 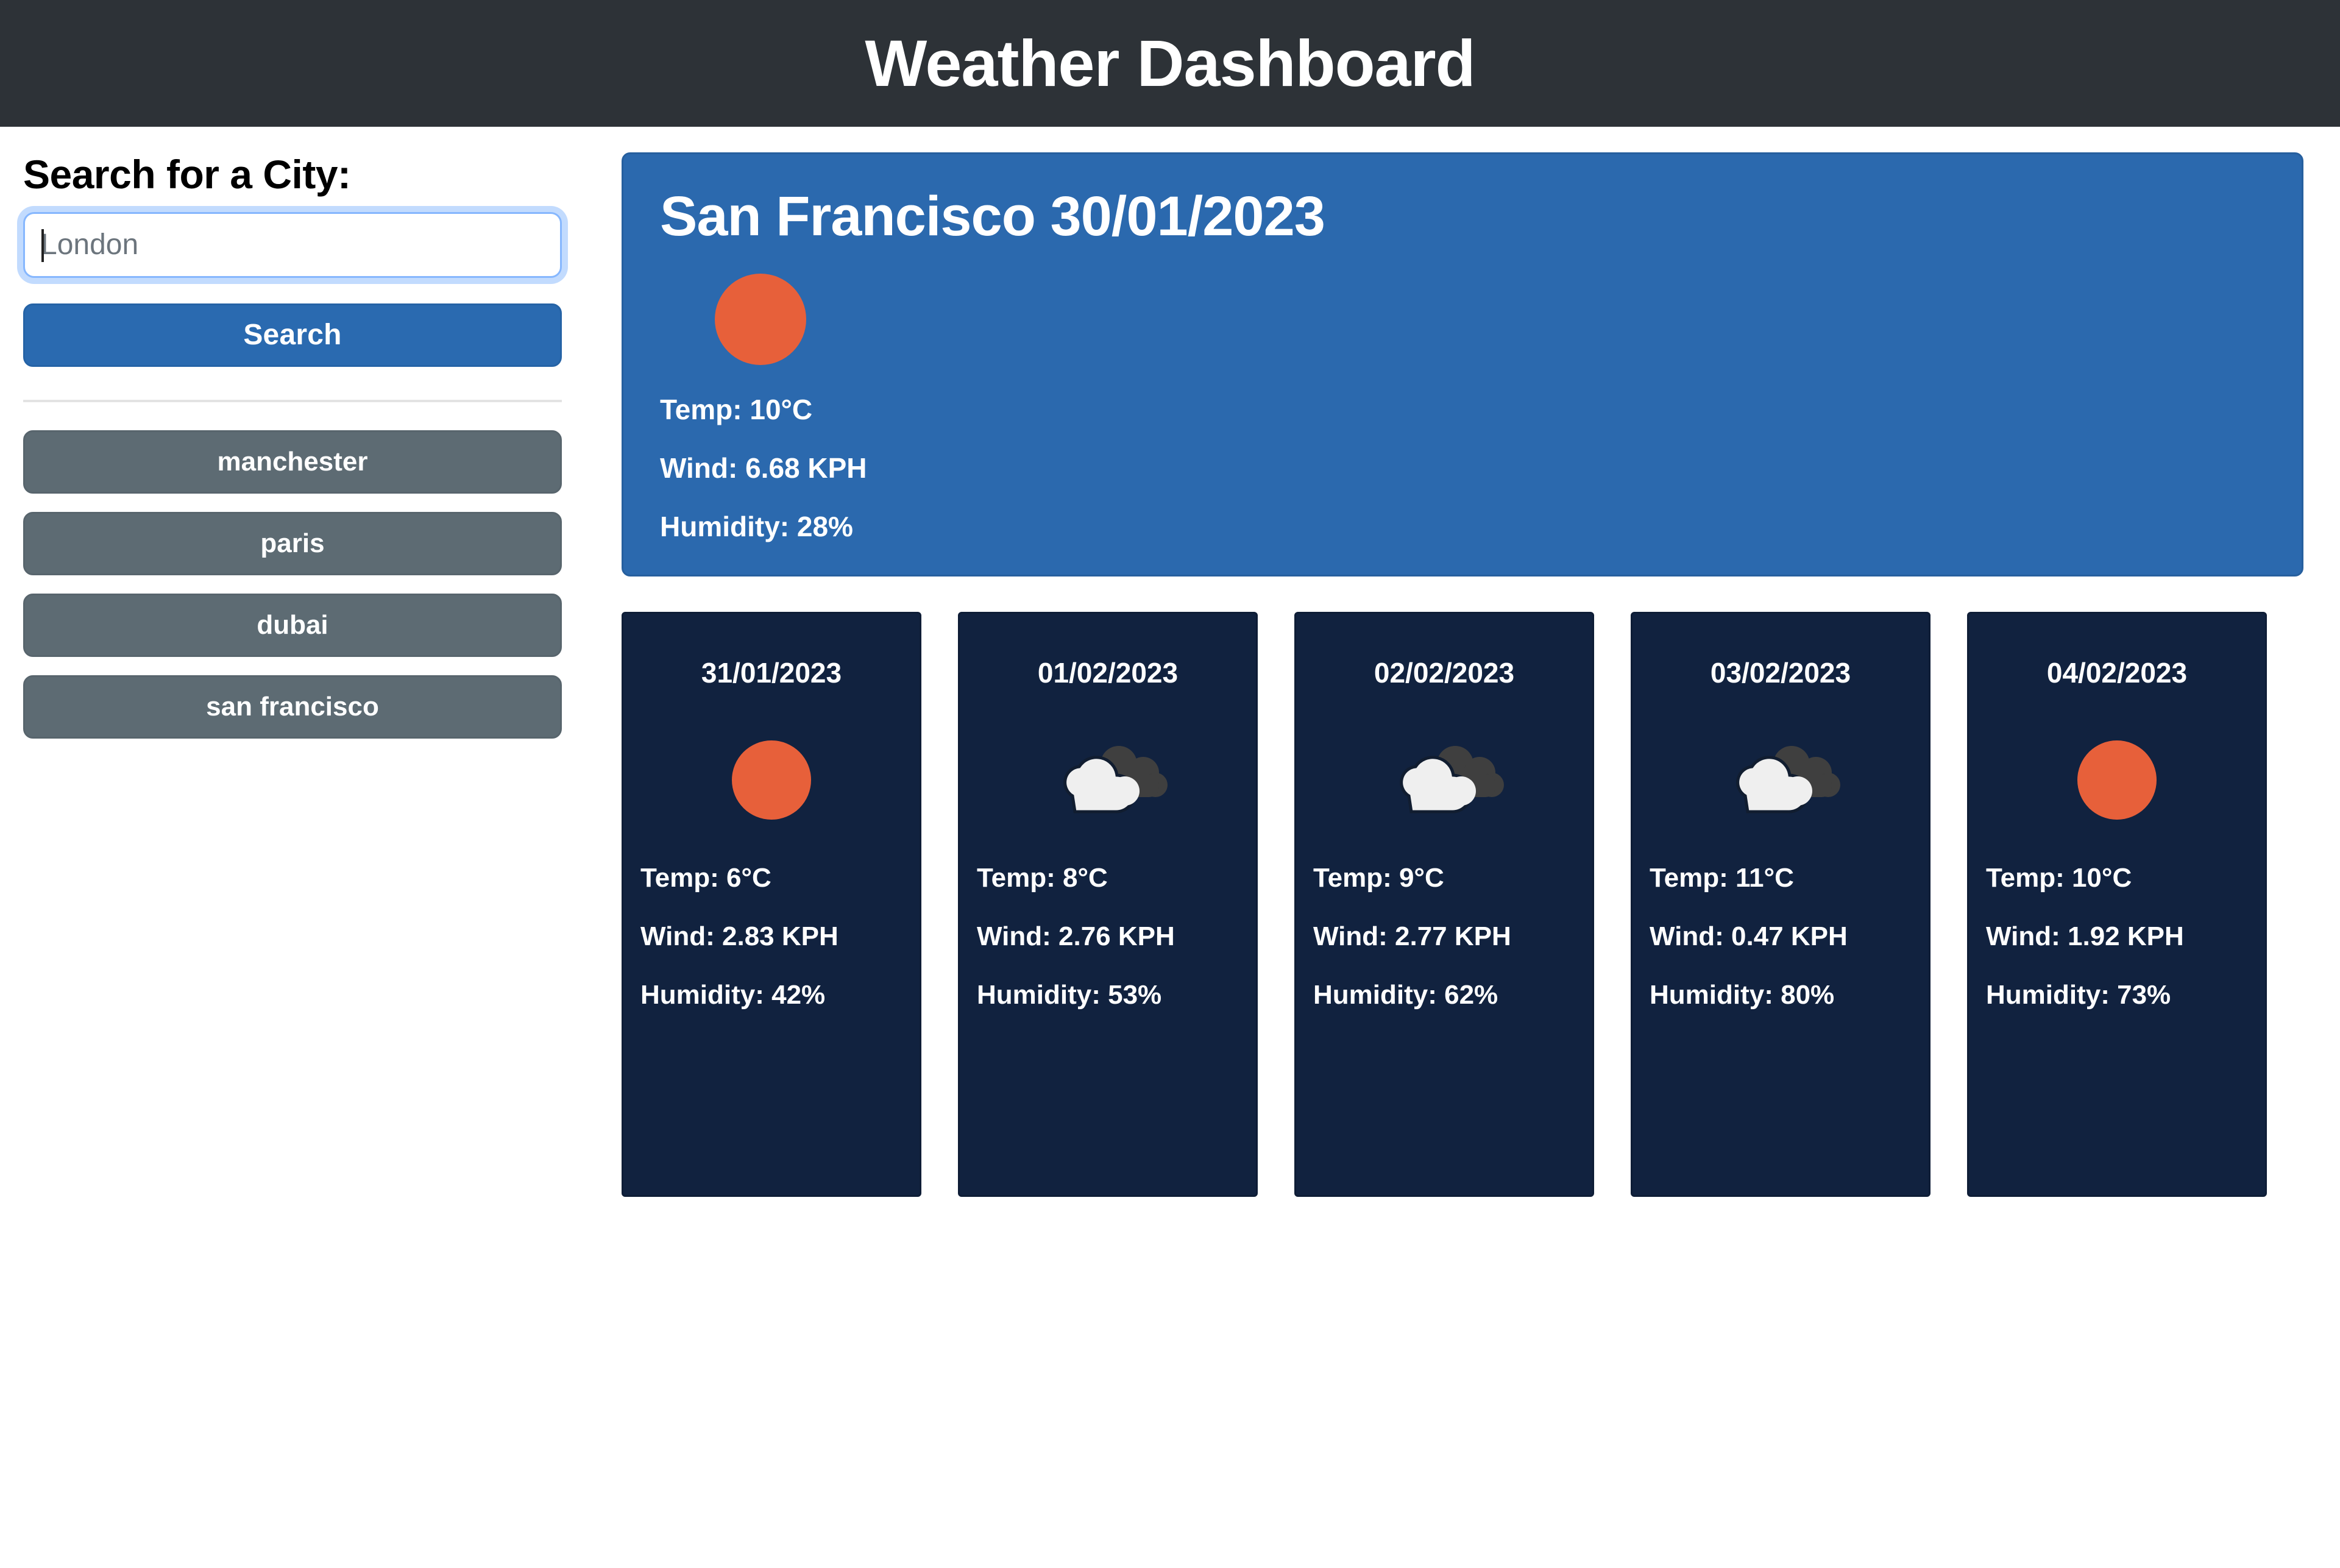 I want to click on search-field-wrapper, so click(x=292, y=244).